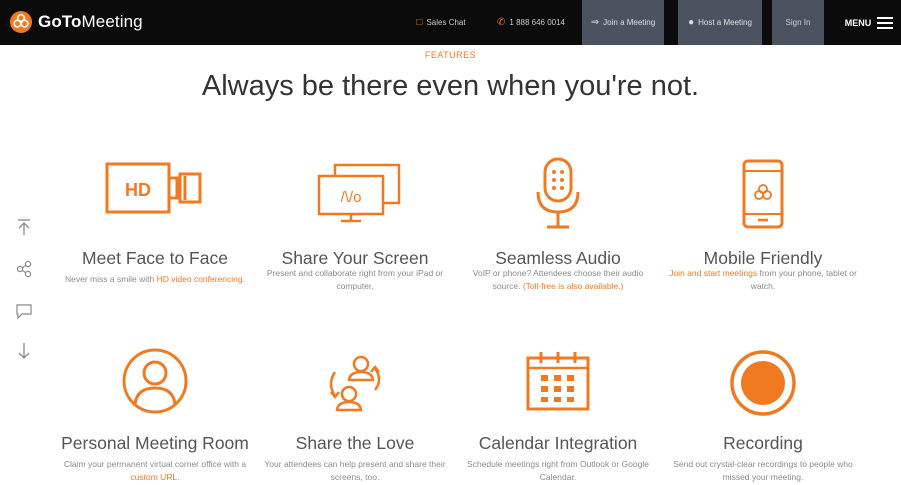  Describe the element at coordinates (885, 23) in the screenshot. I see `hamburger-icon` at that location.